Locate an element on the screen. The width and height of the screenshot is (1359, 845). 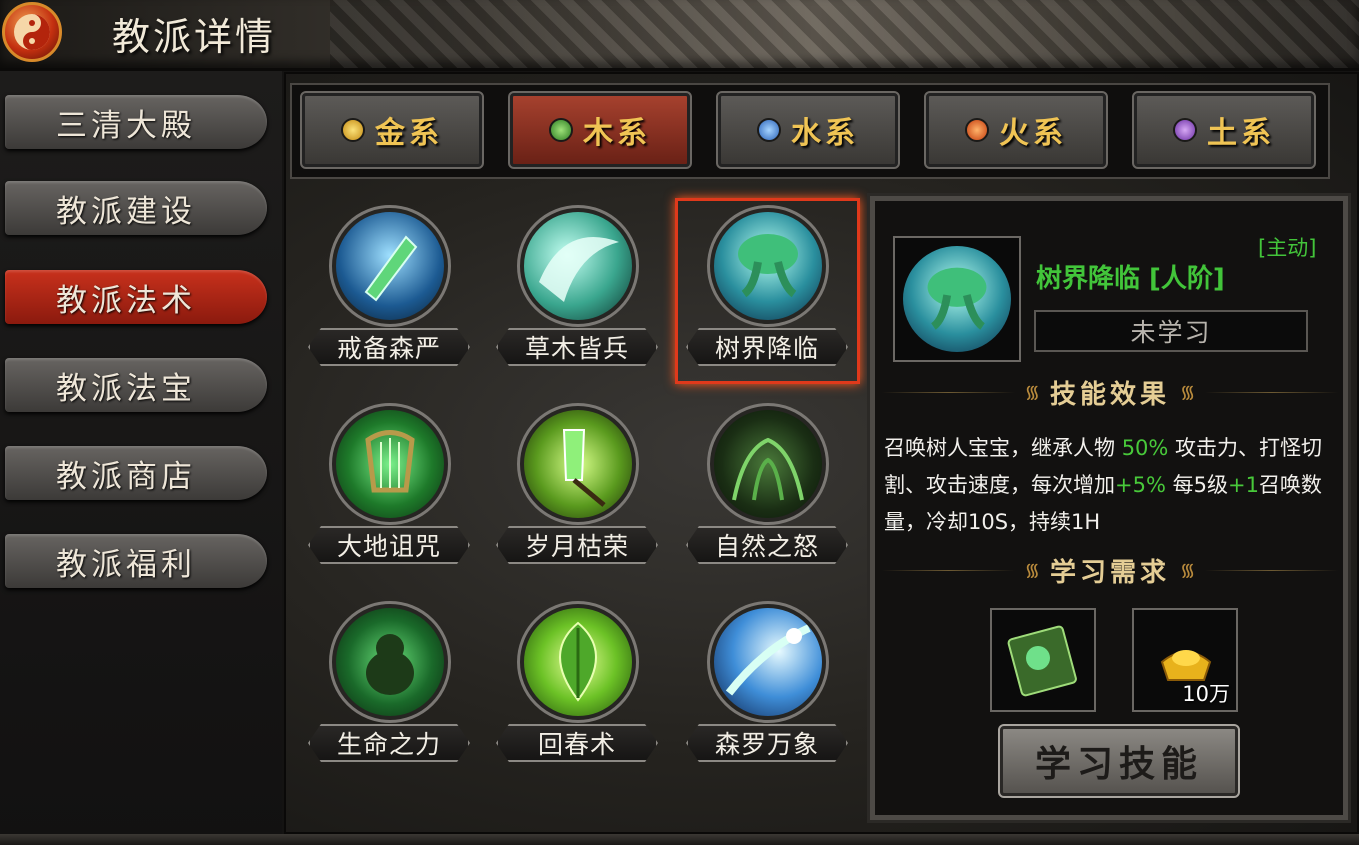
sidebar-item-label: 教派福利 is located at coordinates (126, 564).